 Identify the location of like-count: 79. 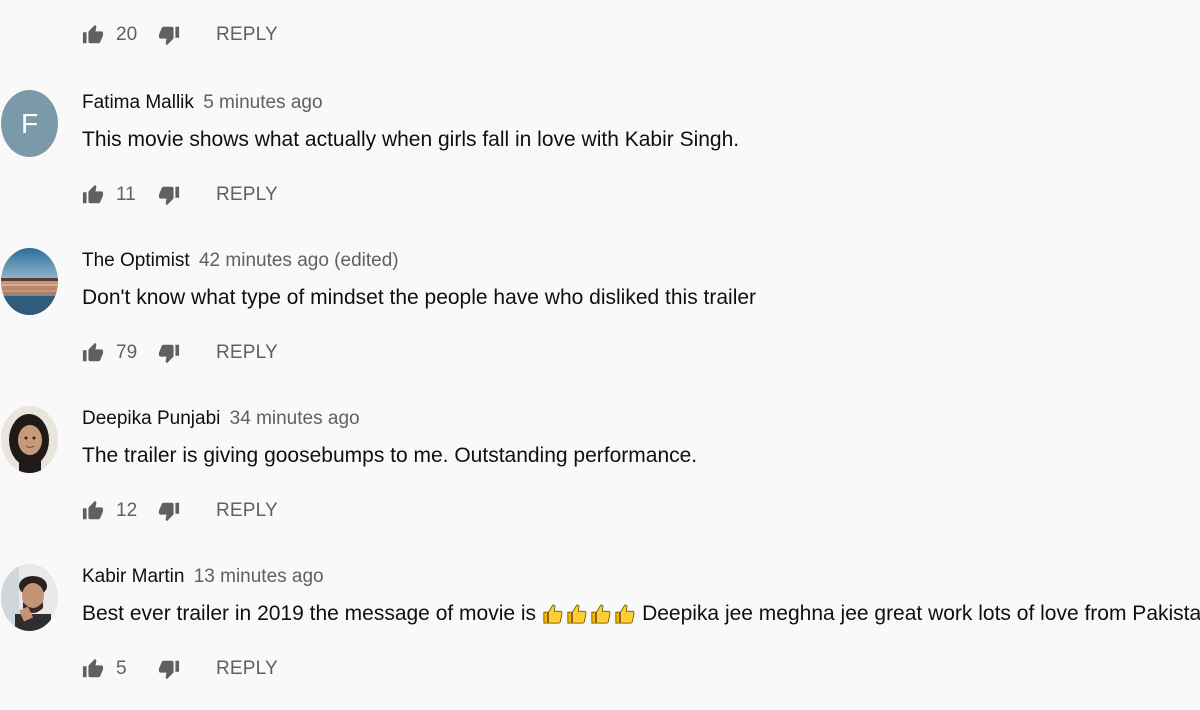
(127, 352).